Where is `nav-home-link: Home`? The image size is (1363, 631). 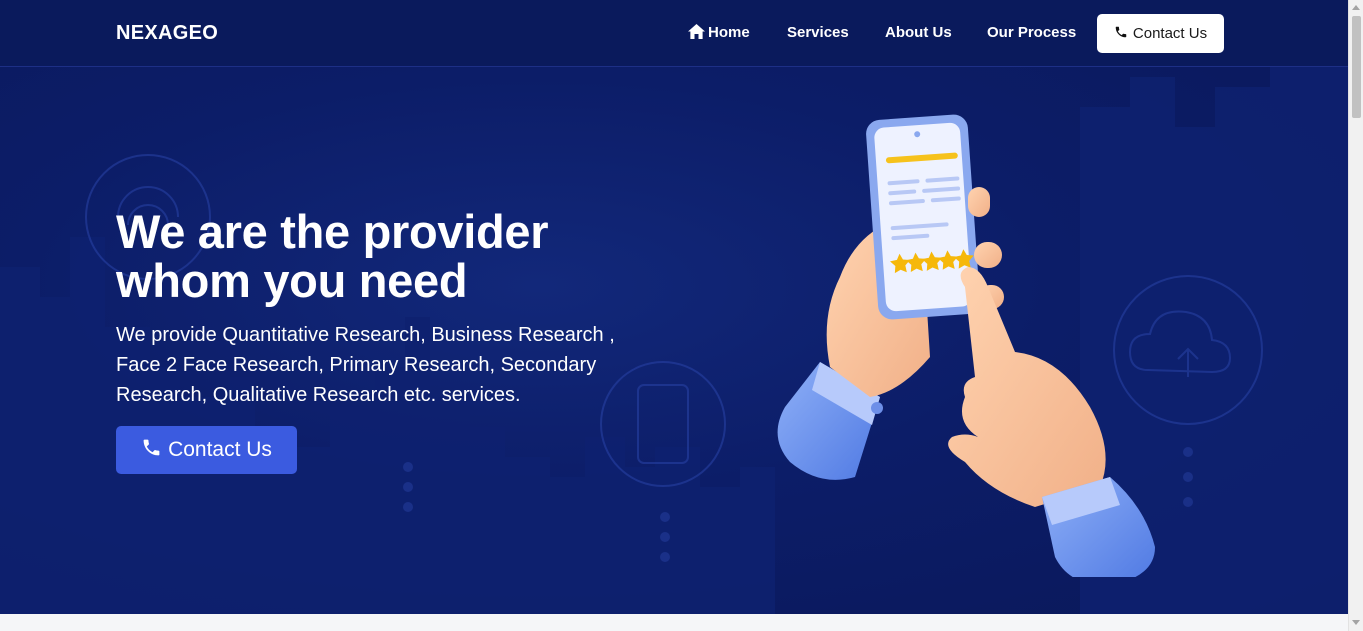 nav-home-link: Home is located at coordinates (719, 33).